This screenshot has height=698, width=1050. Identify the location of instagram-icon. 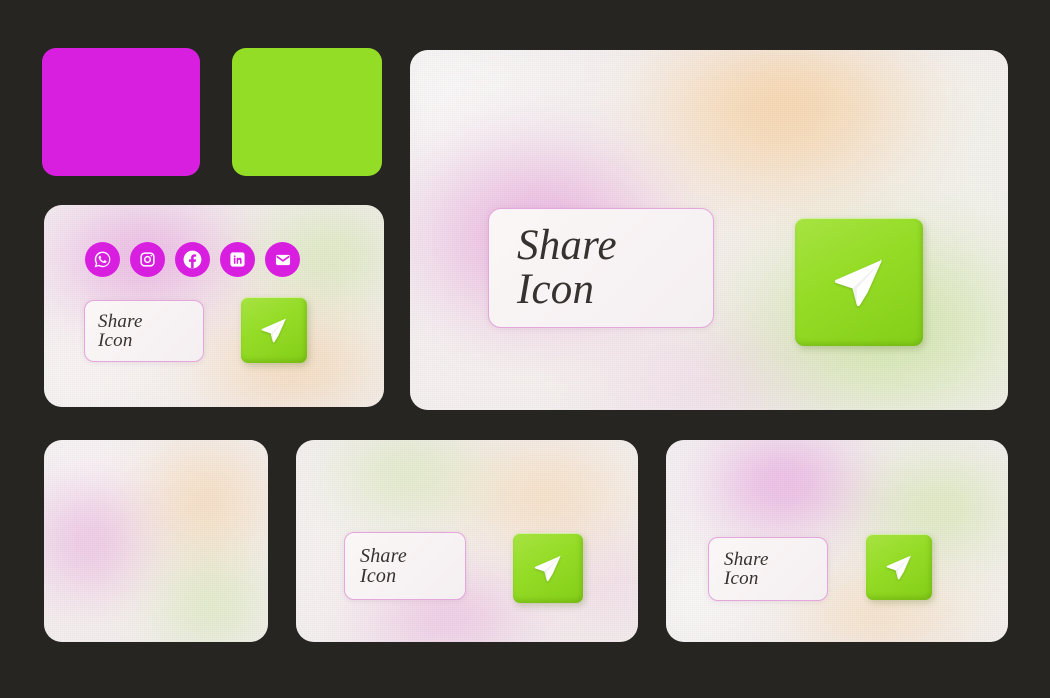
(147, 259).